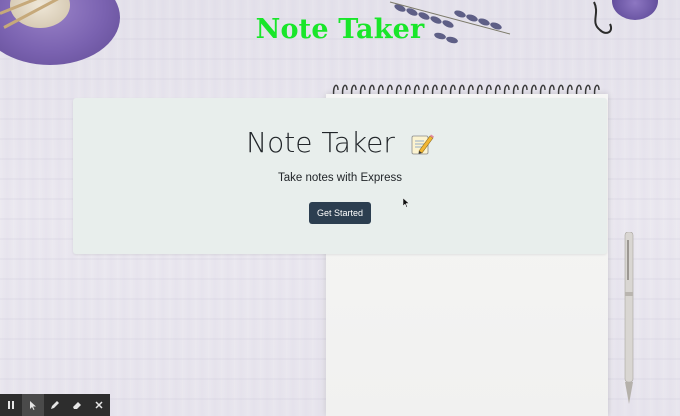  I want to click on pencil-icon, so click(55, 405).